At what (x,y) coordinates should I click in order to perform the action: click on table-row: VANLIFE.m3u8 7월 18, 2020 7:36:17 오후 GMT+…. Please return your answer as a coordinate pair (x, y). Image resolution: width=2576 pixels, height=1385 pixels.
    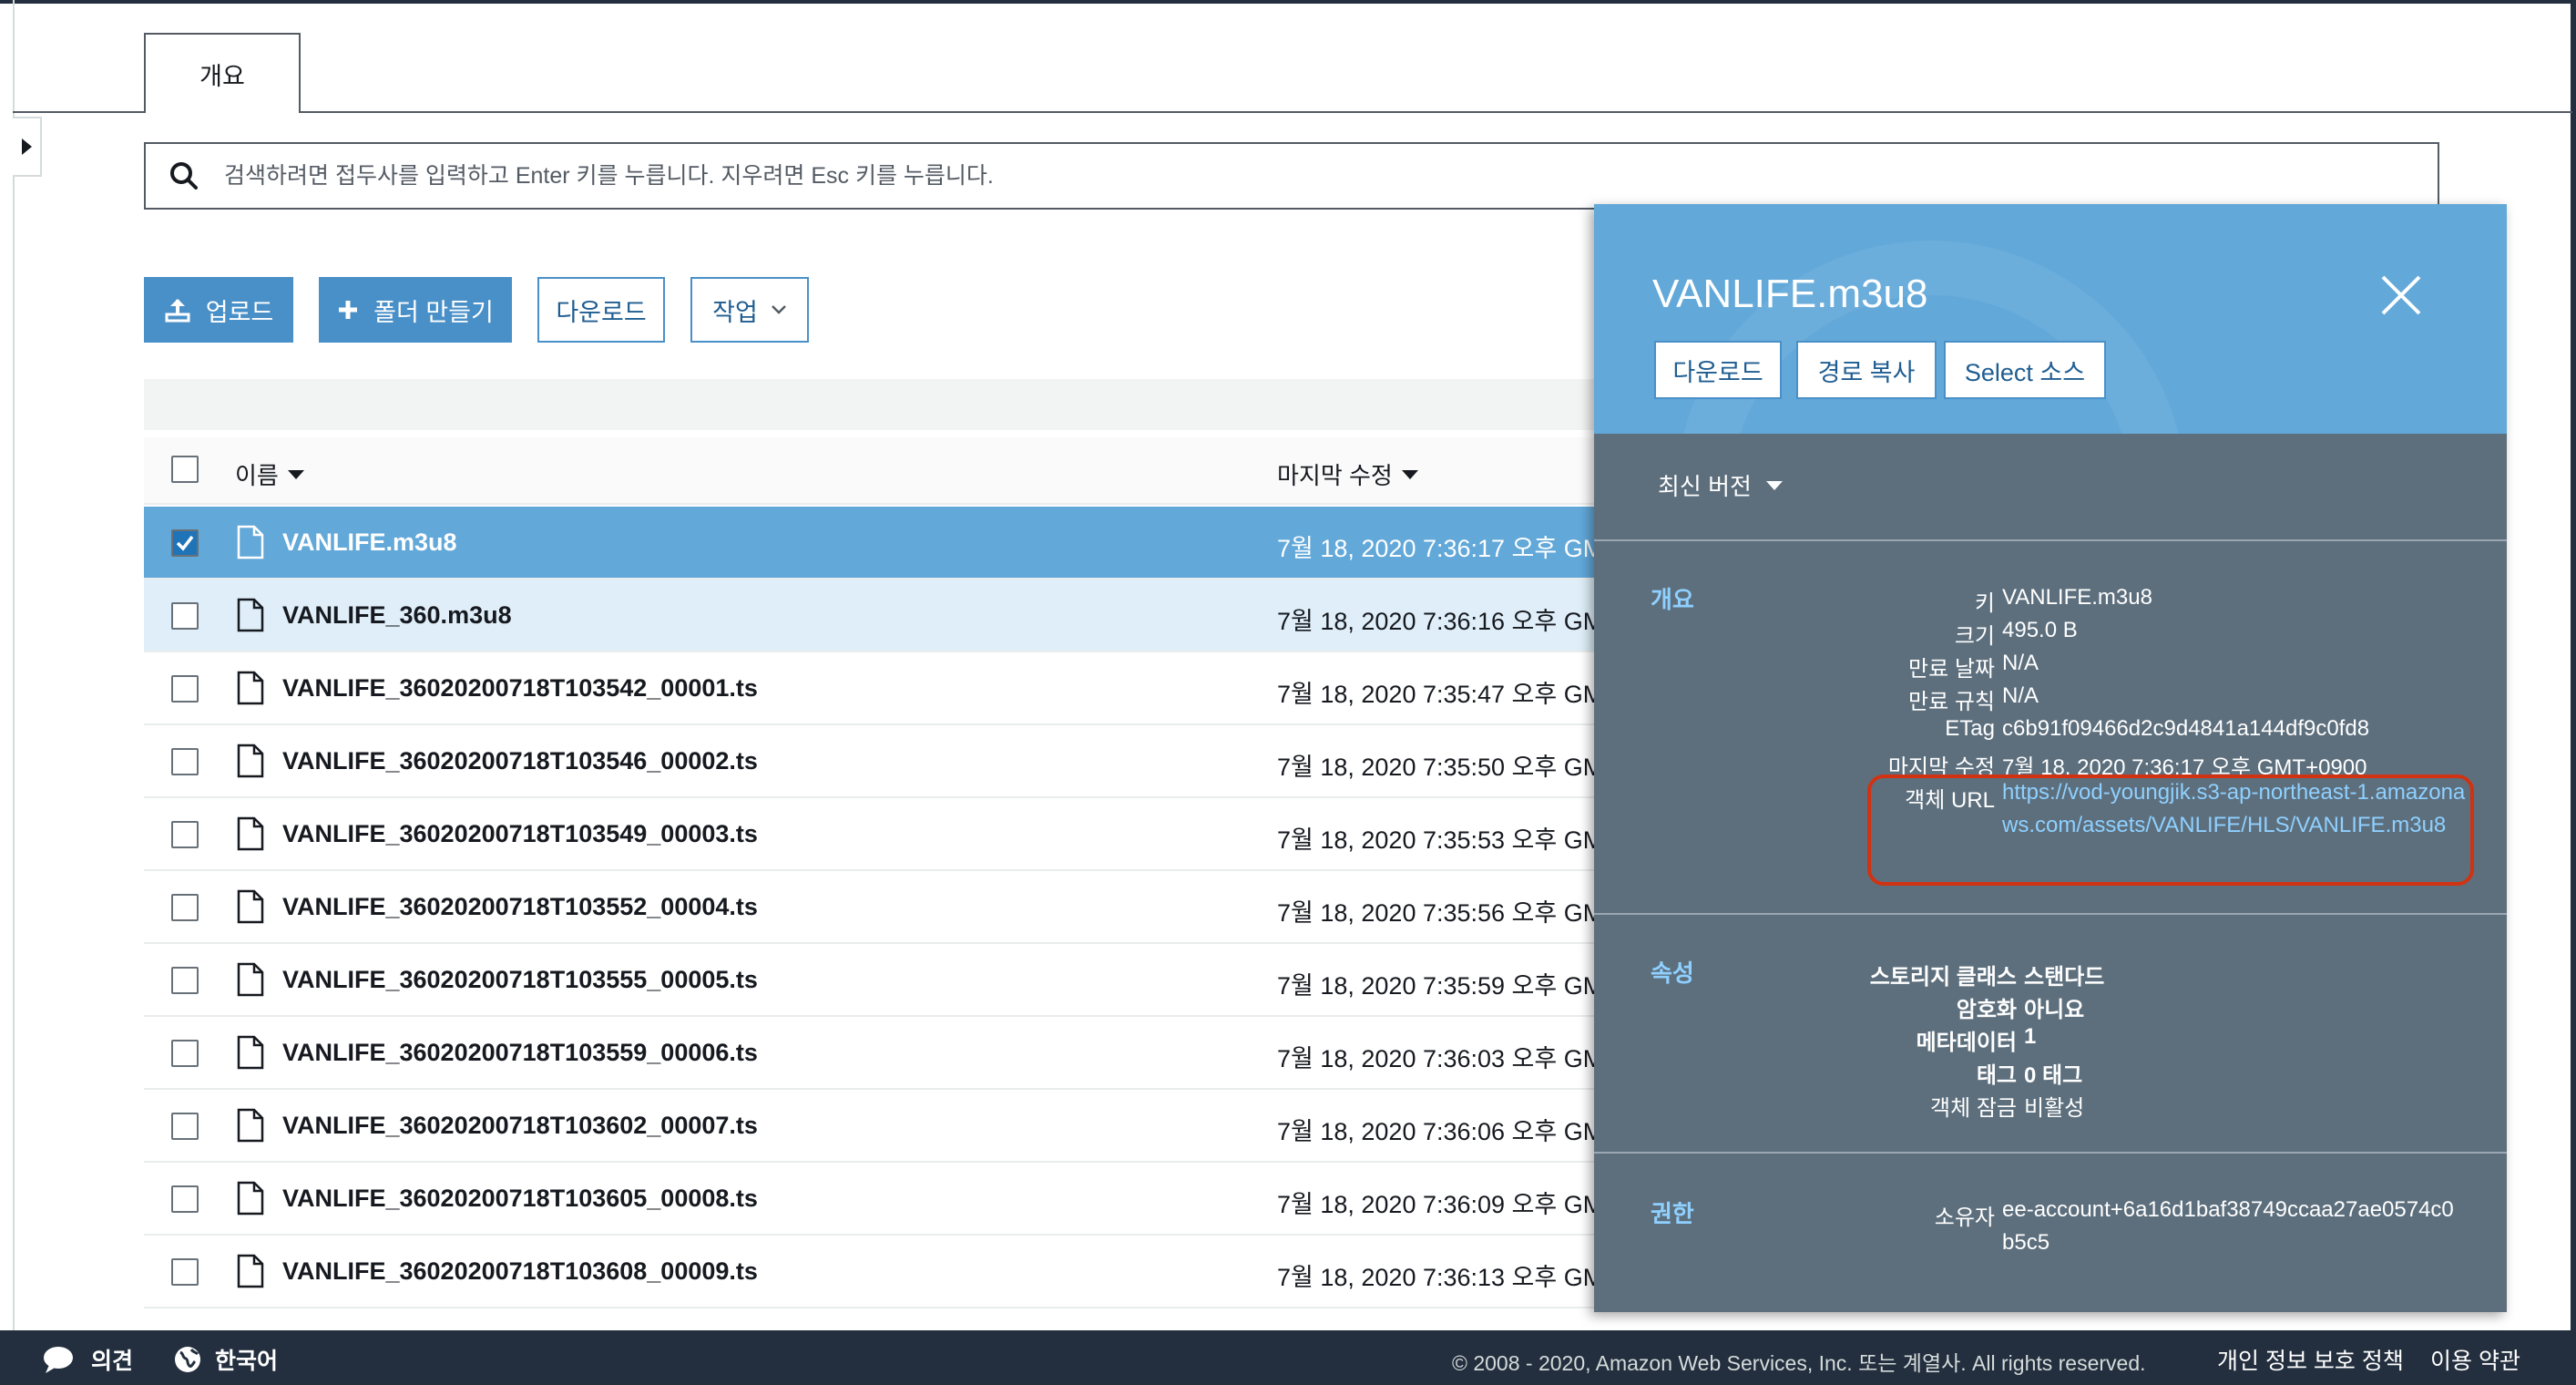
    Looking at the image, I should click on (873, 544).